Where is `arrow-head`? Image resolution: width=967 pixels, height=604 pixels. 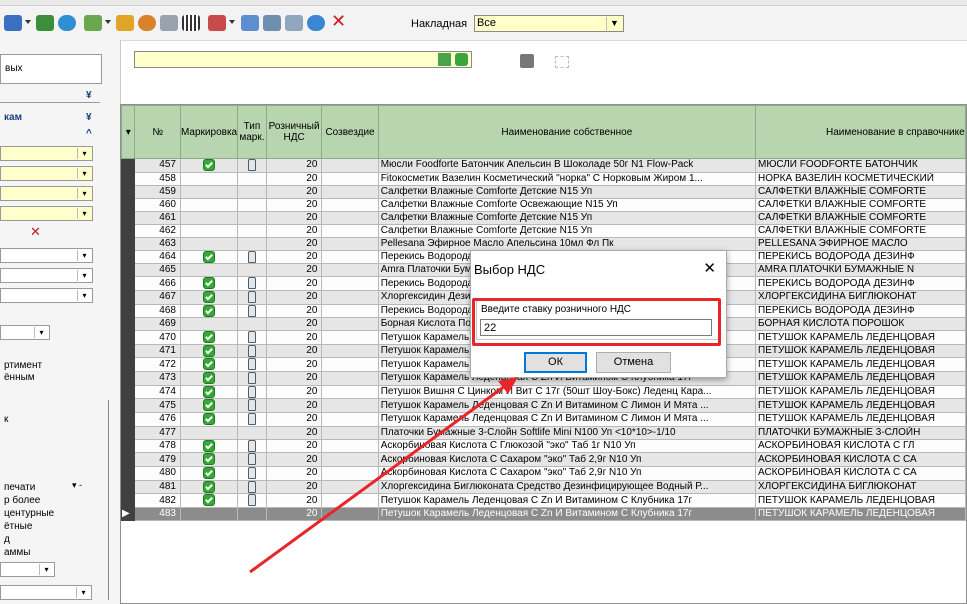
arrow-head is located at coordinates (508, 385).